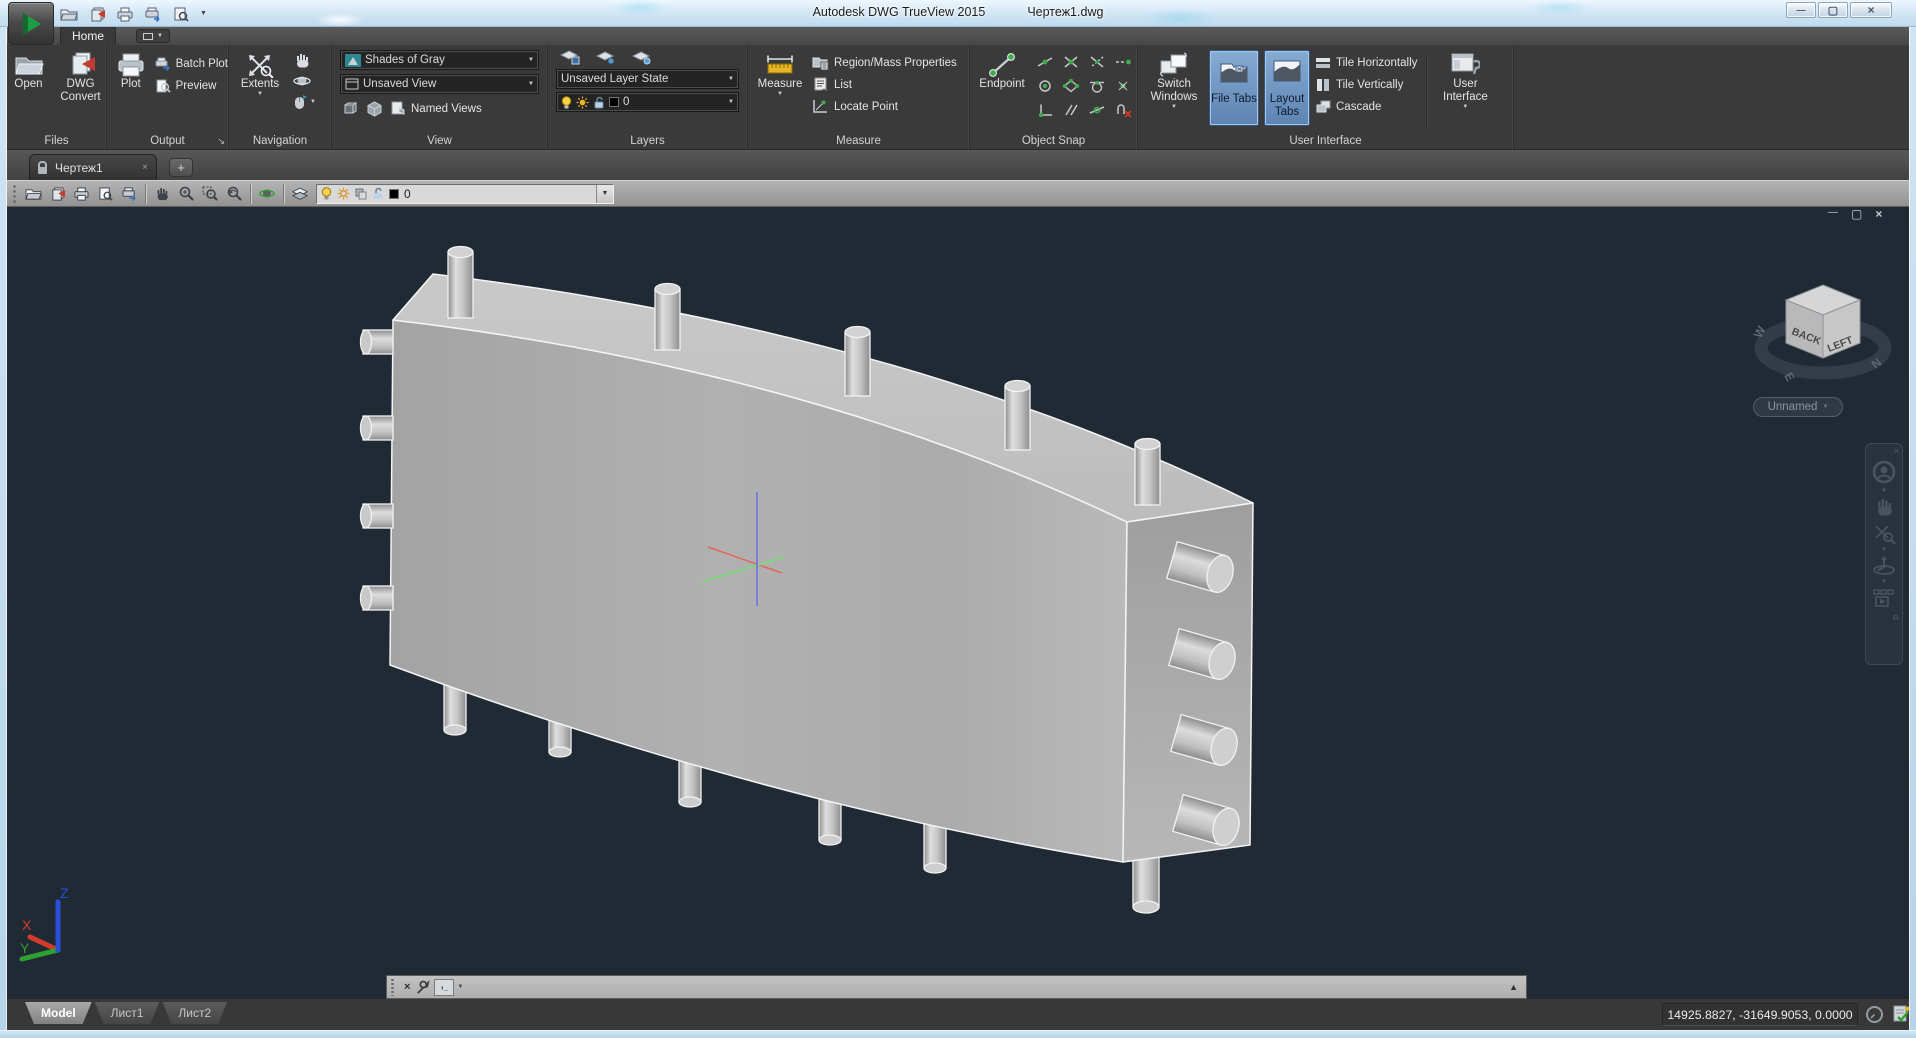  Describe the element at coordinates (460, 987) in the screenshot. I see `command-recent-dropdown: ▼` at that location.